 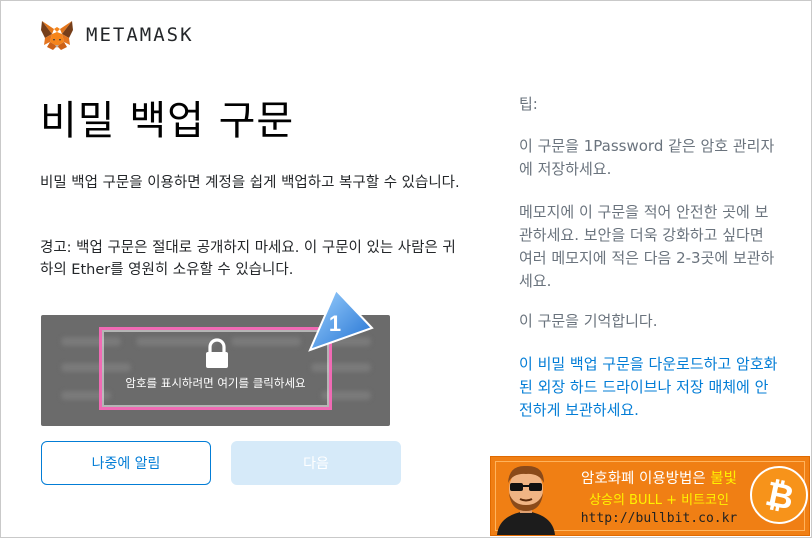 I want to click on ad-headline: 암호화폐 이용방법은 불빛, so click(x=659, y=479).